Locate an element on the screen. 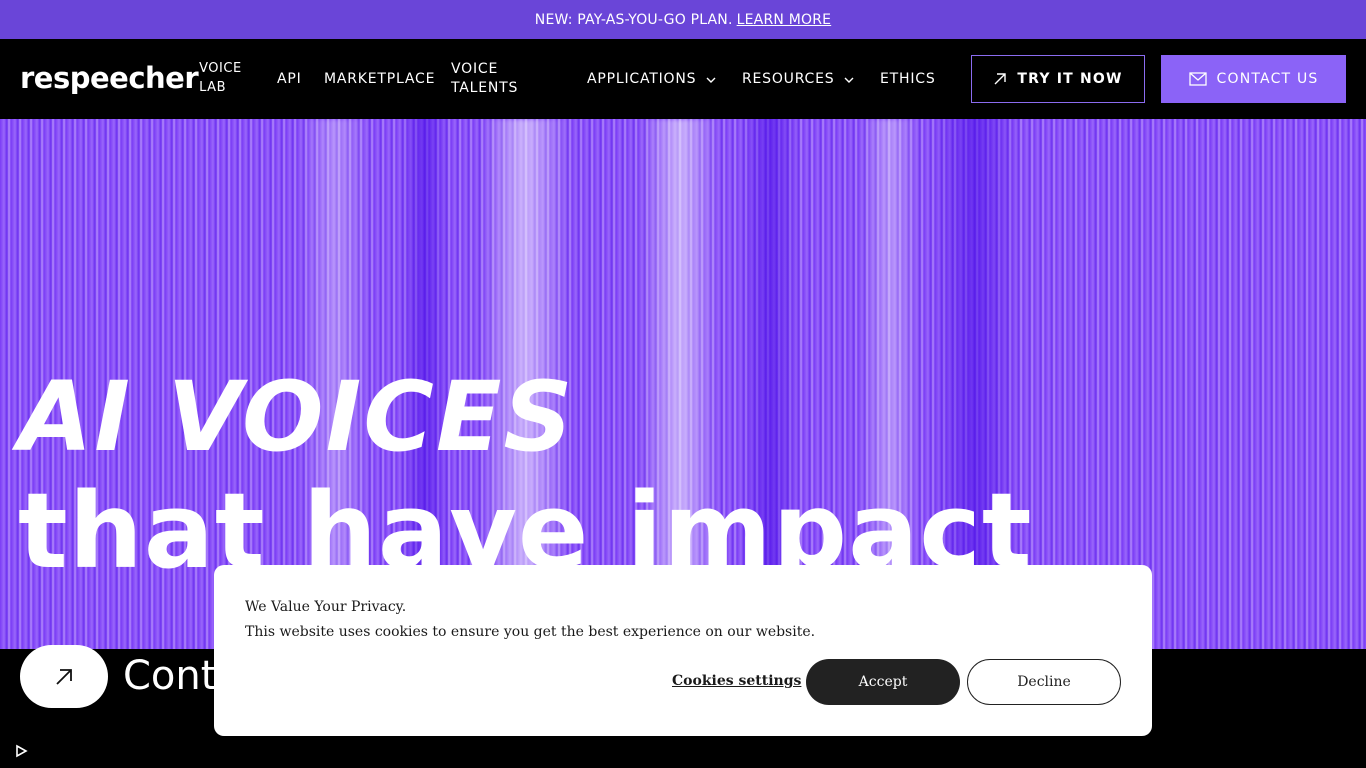  accept-button: Accept is located at coordinates (883, 682).